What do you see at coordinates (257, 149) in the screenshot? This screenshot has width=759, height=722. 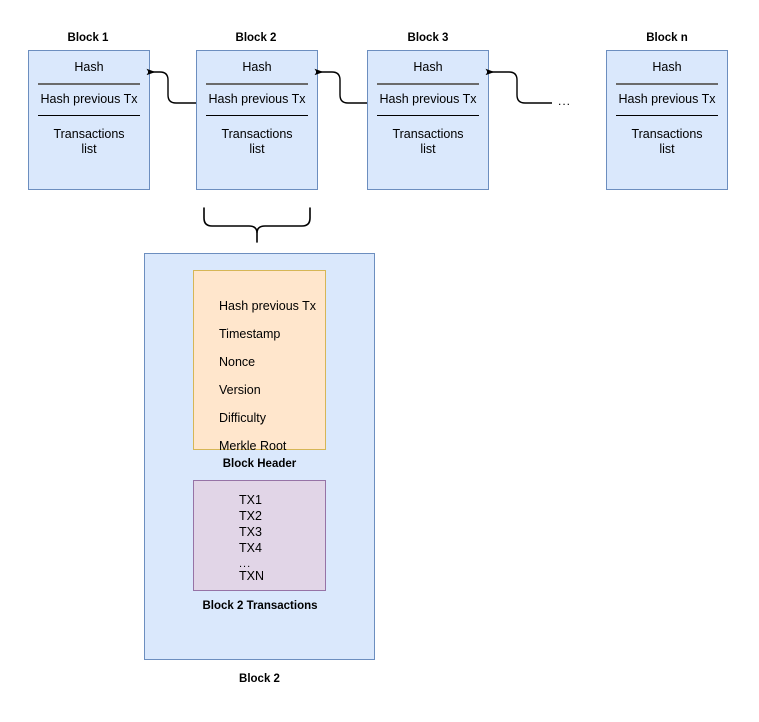 I see `block-2-transactions-line-2: list` at bounding box center [257, 149].